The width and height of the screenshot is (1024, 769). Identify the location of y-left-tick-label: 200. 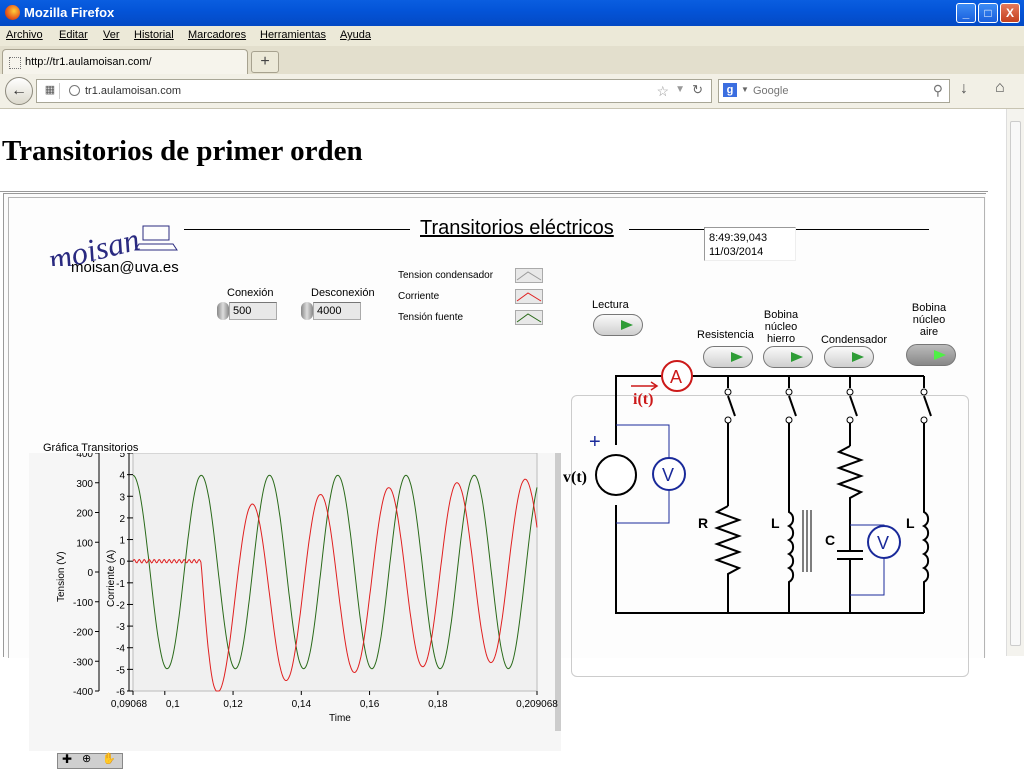
(84, 514).